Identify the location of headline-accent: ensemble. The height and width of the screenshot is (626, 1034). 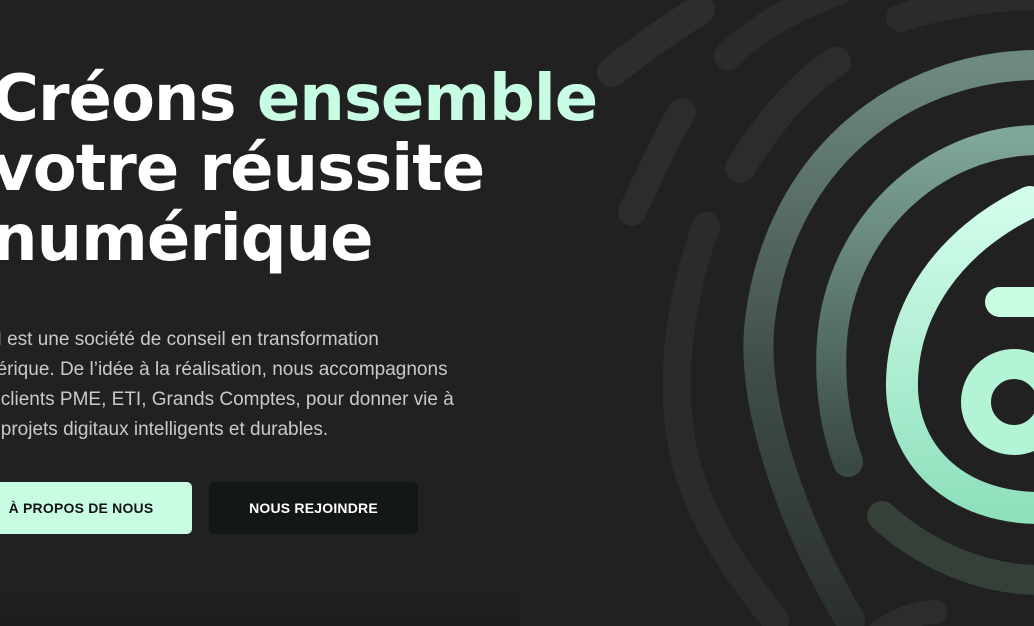
(427, 99).